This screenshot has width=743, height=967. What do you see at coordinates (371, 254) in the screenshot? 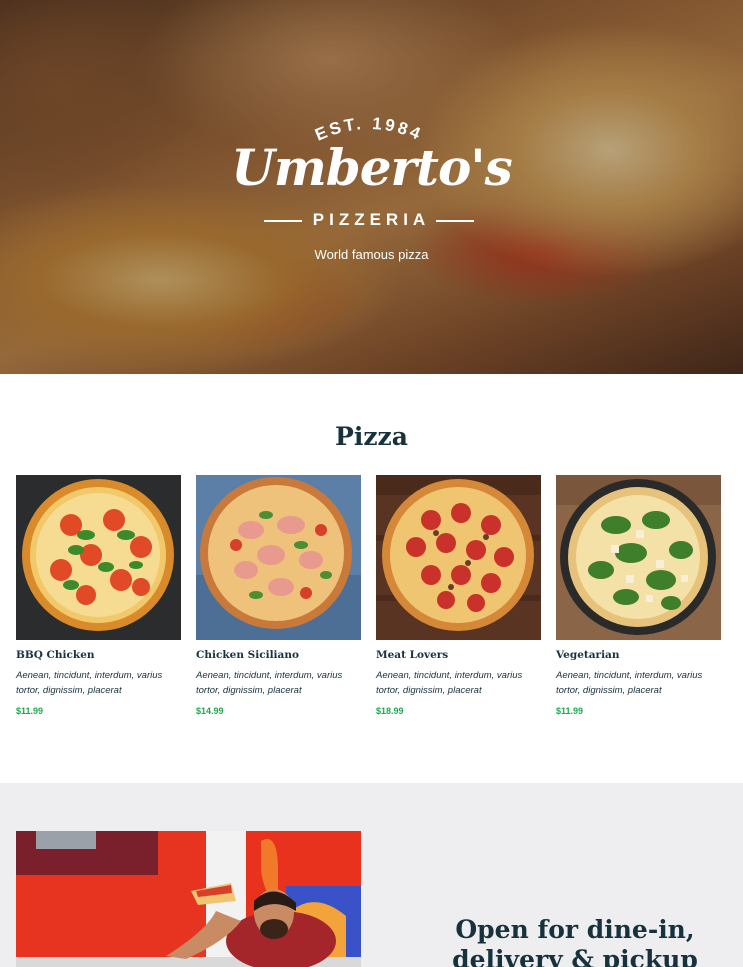
I see `hero-tagline: World famous pizza` at bounding box center [371, 254].